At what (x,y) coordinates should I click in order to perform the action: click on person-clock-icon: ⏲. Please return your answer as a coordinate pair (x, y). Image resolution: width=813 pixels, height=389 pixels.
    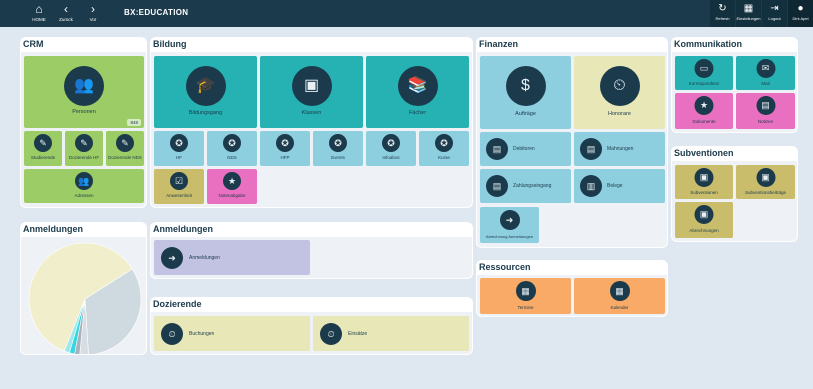
    Looking at the image, I should click on (172, 333).